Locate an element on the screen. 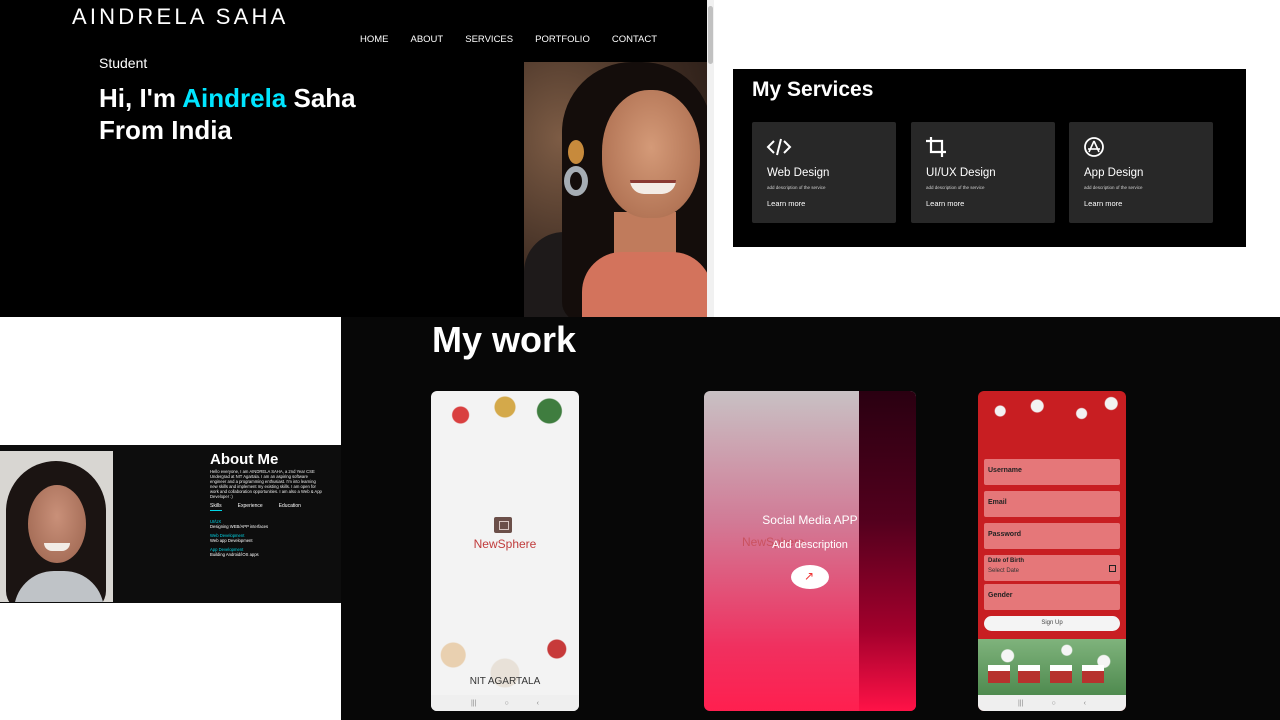 The image size is (1280, 720). name-highlight: Aindrela is located at coordinates (234, 98).